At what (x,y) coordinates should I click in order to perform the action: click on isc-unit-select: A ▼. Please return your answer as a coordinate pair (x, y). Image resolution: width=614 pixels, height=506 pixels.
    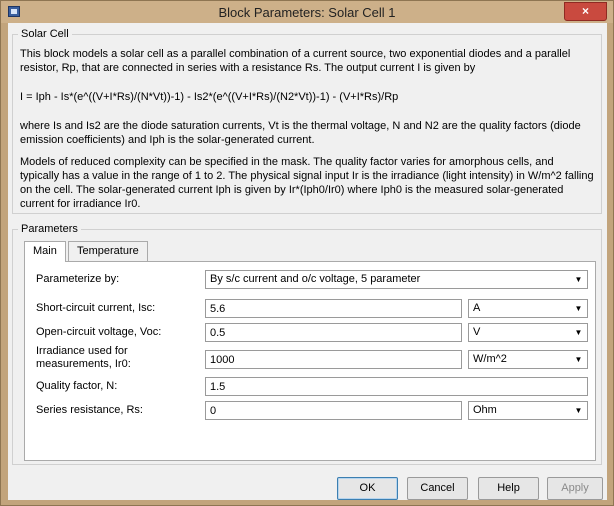
    Looking at the image, I should click on (528, 308).